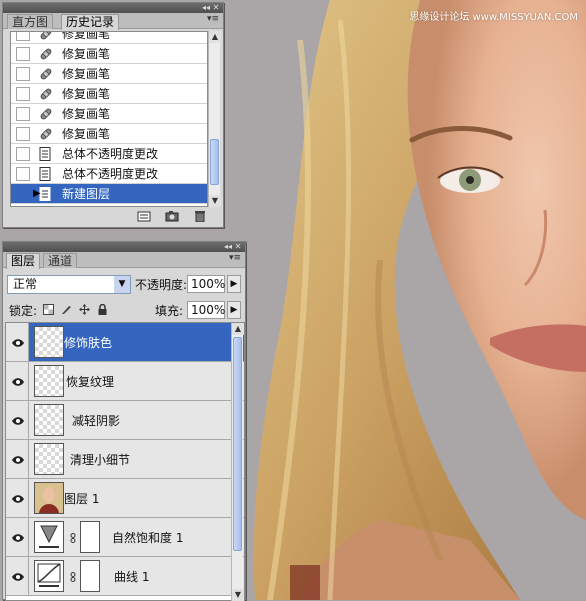 The width and height of the screenshot is (586, 601). What do you see at coordinates (49, 537) in the screenshot?
I see `vibrance-adjustment-icon` at bounding box center [49, 537].